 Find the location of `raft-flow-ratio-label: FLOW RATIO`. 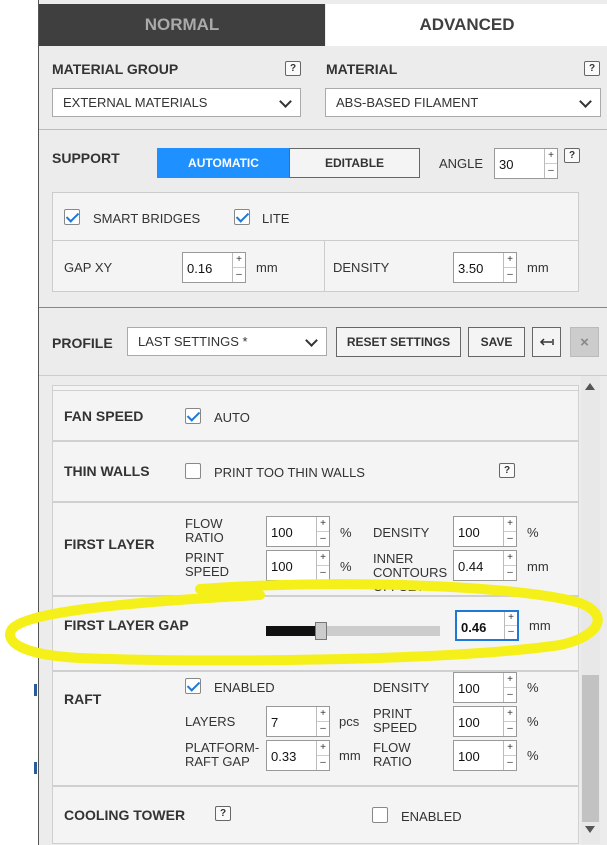

raft-flow-ratio-label: FLOW RATIO is located at coordinates (392, 754).